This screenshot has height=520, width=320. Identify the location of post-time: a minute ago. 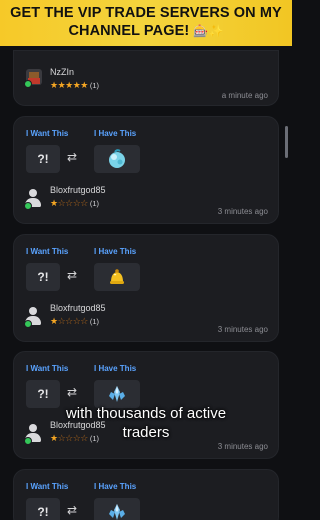
(244, 95).